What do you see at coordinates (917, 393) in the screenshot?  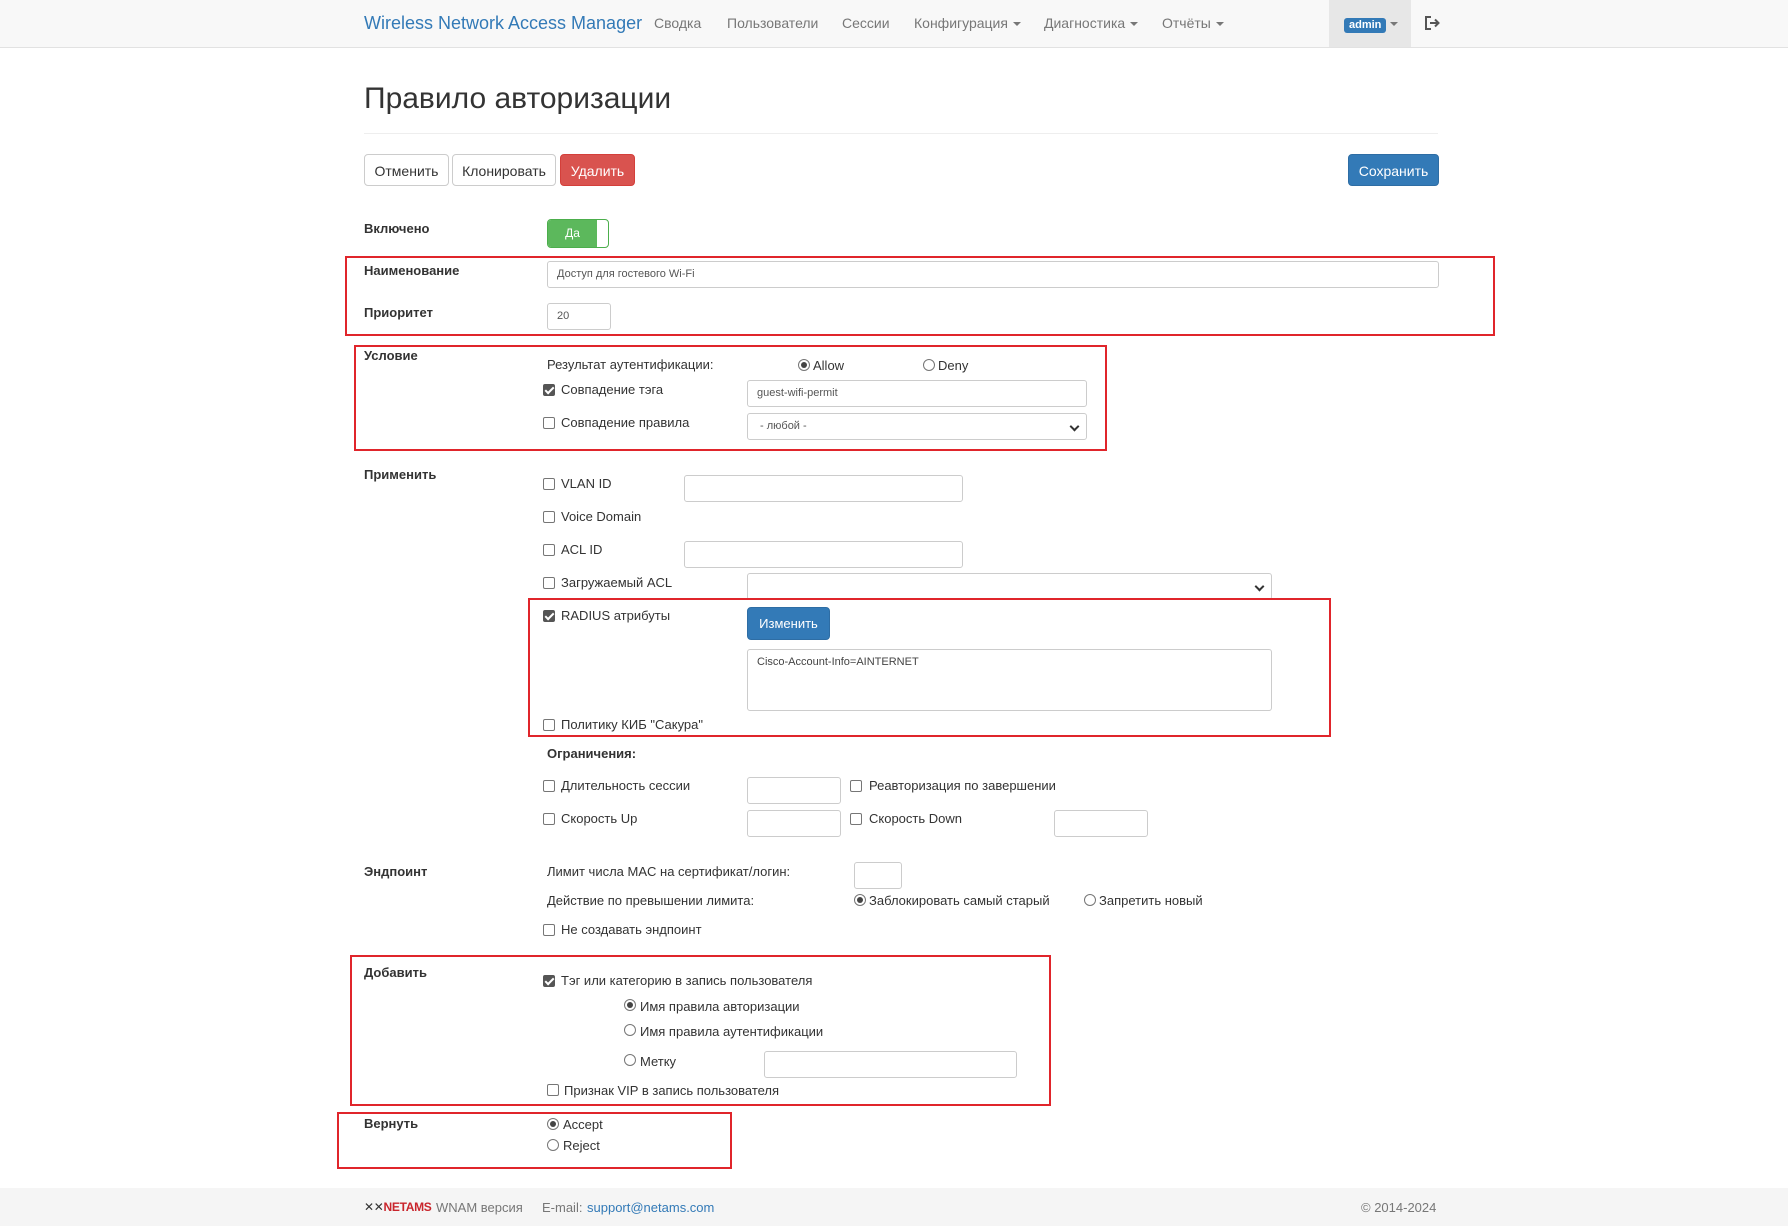 I see `tag-match-input: guest-wifi-permit` at bounding box center [917, 393].